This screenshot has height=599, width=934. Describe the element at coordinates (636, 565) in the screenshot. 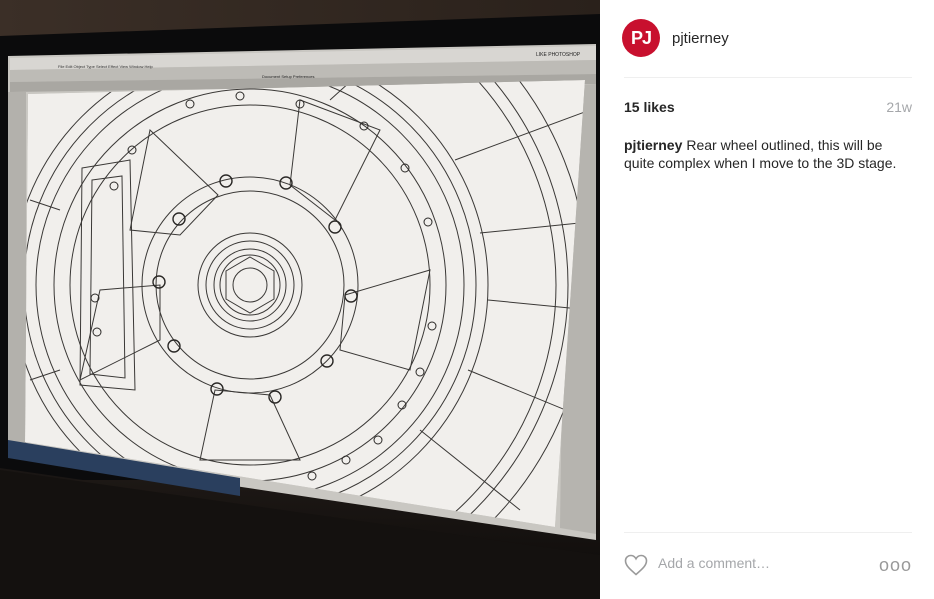

I see `heart-icon` at that location.